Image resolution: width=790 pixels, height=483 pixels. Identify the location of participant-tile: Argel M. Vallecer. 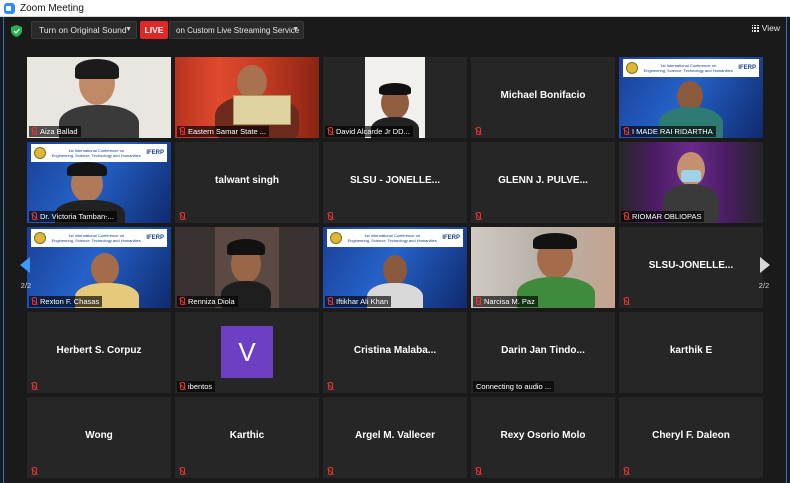
(395, 437).